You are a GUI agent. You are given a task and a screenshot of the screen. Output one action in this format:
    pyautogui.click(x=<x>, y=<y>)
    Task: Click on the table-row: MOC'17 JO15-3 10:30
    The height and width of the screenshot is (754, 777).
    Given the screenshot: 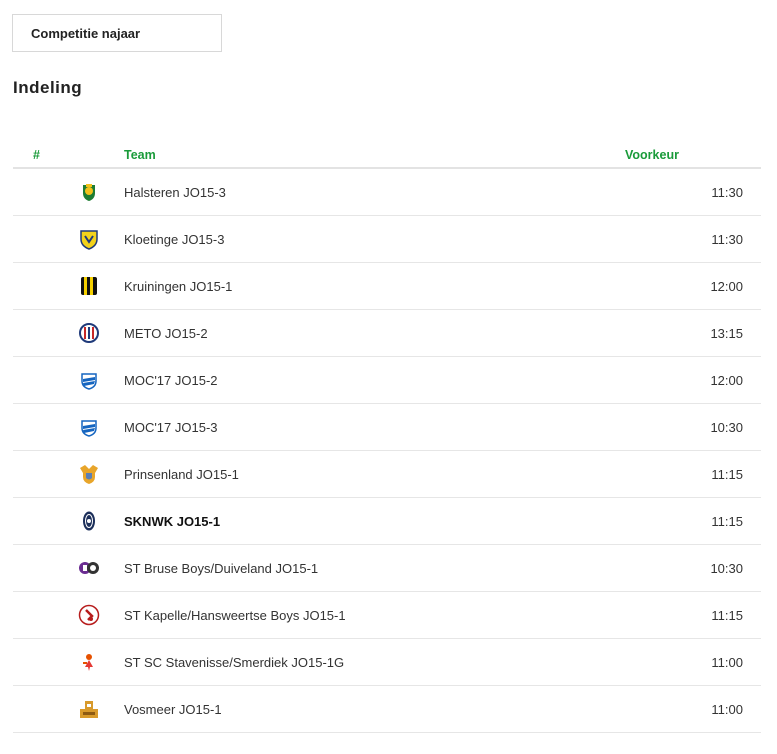 What is the action you would take?
    pyautogui.click(x=387, y=427)
    